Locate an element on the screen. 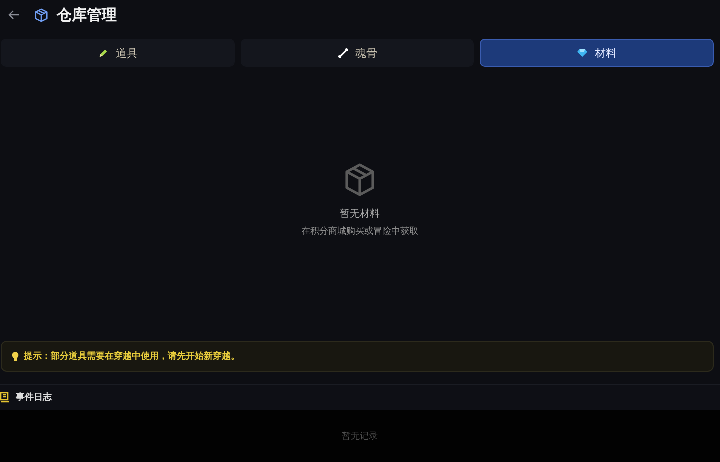 The image size is (720, 462). book-icon is located at coordinates (5, 397).